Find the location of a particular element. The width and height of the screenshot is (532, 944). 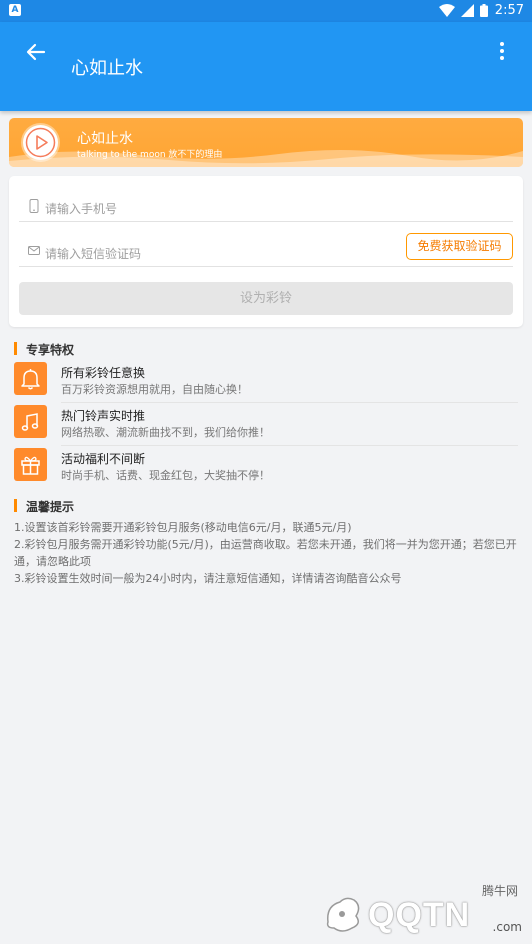

clock: 2:57 is located at coordinates (509, 10).